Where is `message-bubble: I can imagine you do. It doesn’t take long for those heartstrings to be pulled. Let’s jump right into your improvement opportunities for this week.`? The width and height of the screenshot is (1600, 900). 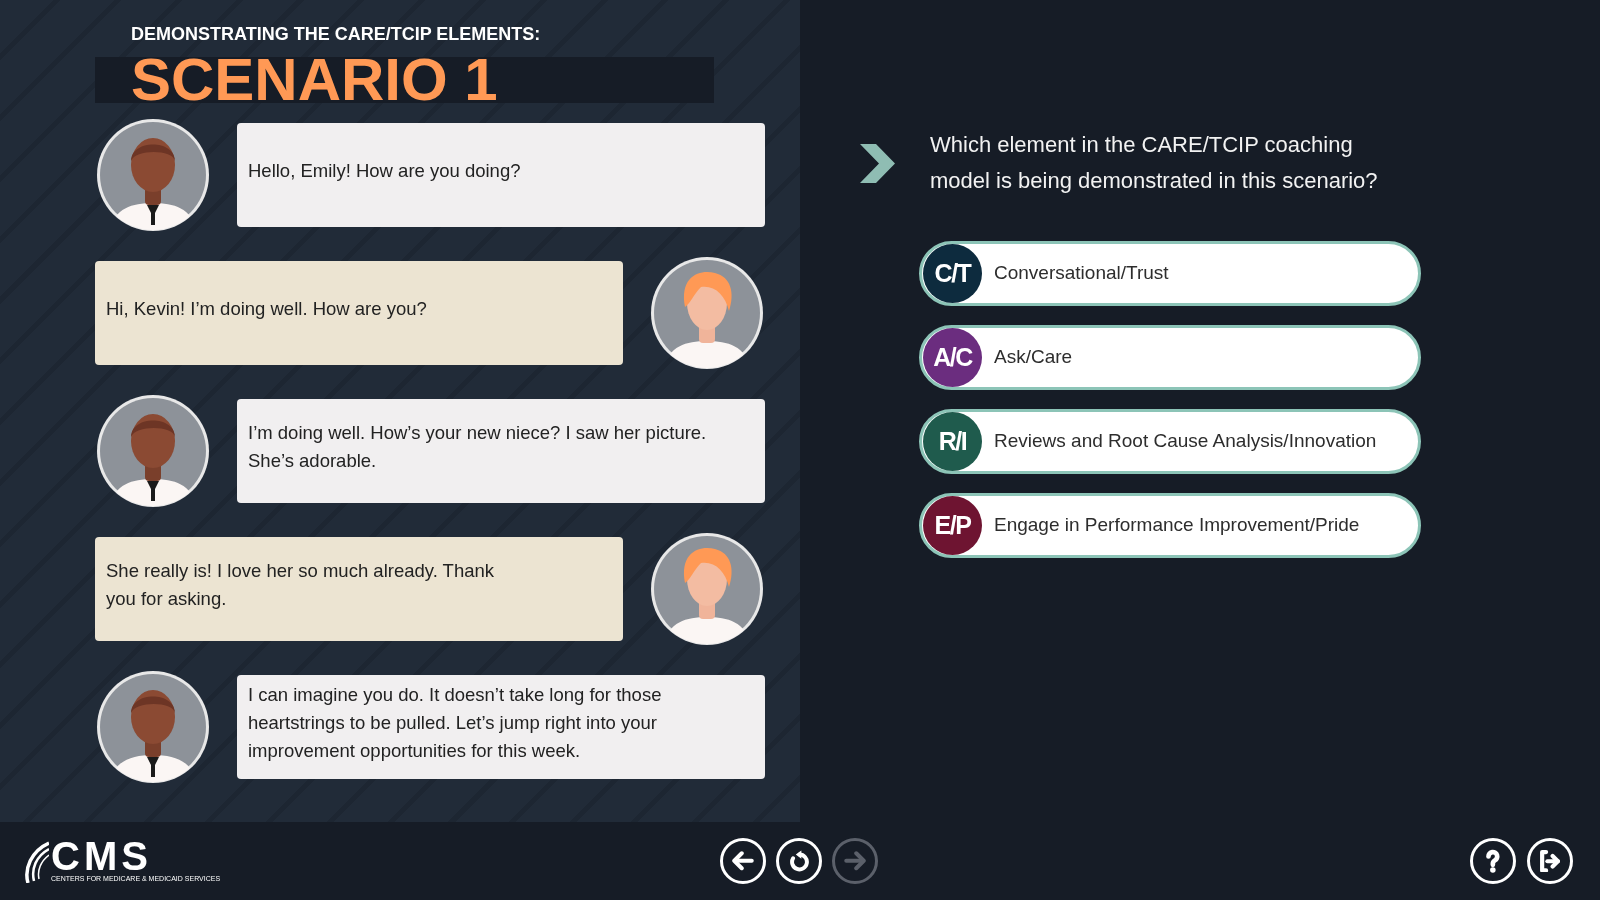
message-bubble: I can imagine you do. It doesn’t take long for those heartstrings to be pulled. Let’s jump right into your improvement opportunities for this week. is located at coordinates (501, 727).